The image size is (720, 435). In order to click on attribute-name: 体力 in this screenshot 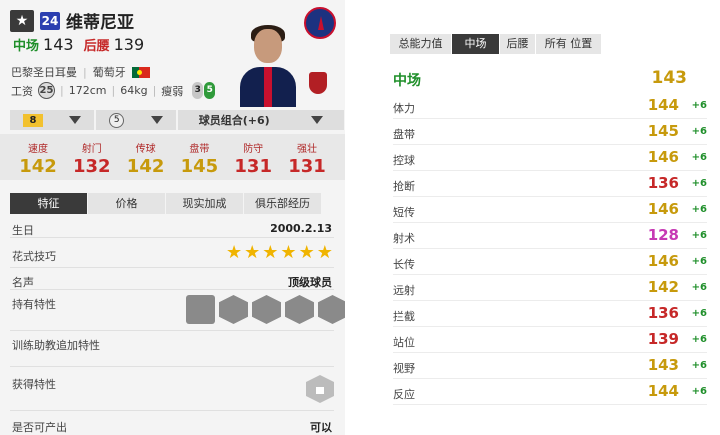, I will do `click(404, 108)`.